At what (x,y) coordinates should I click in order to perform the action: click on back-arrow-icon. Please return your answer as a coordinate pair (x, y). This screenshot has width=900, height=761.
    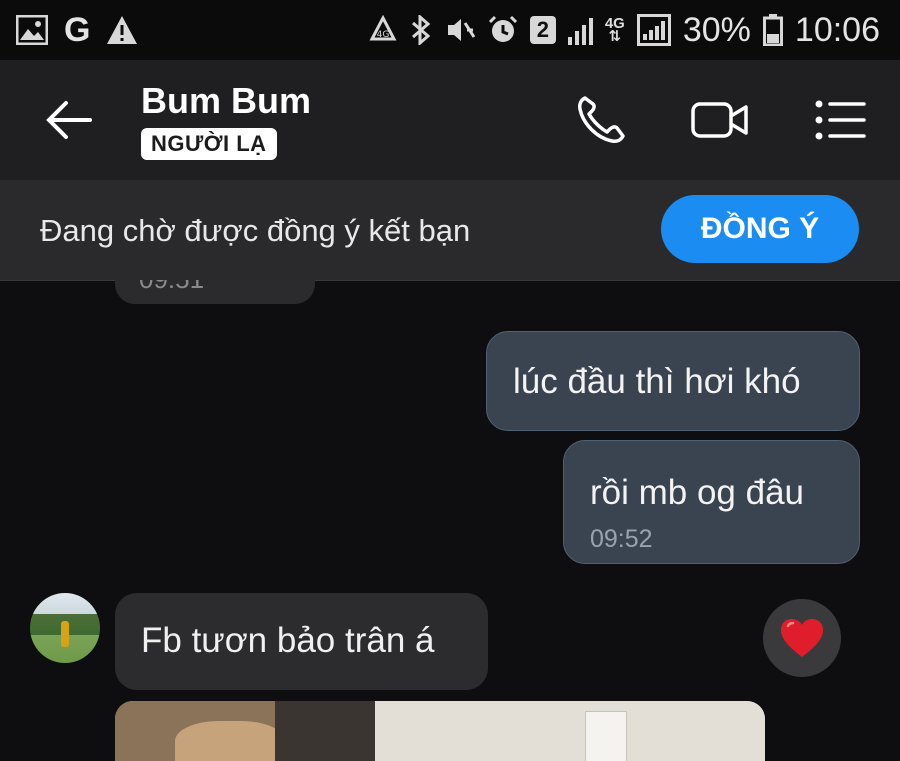
    Looking at the image, I should click on (70, 120).